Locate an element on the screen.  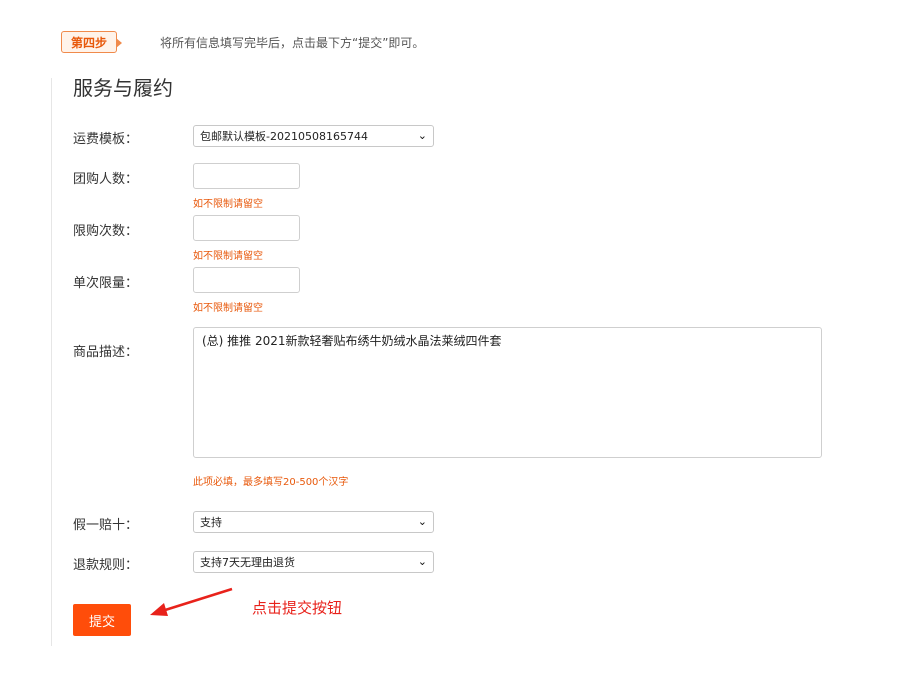
shipping-template-value: 包邮默认模板-20210508165744 is located at coordinates (284, 136).